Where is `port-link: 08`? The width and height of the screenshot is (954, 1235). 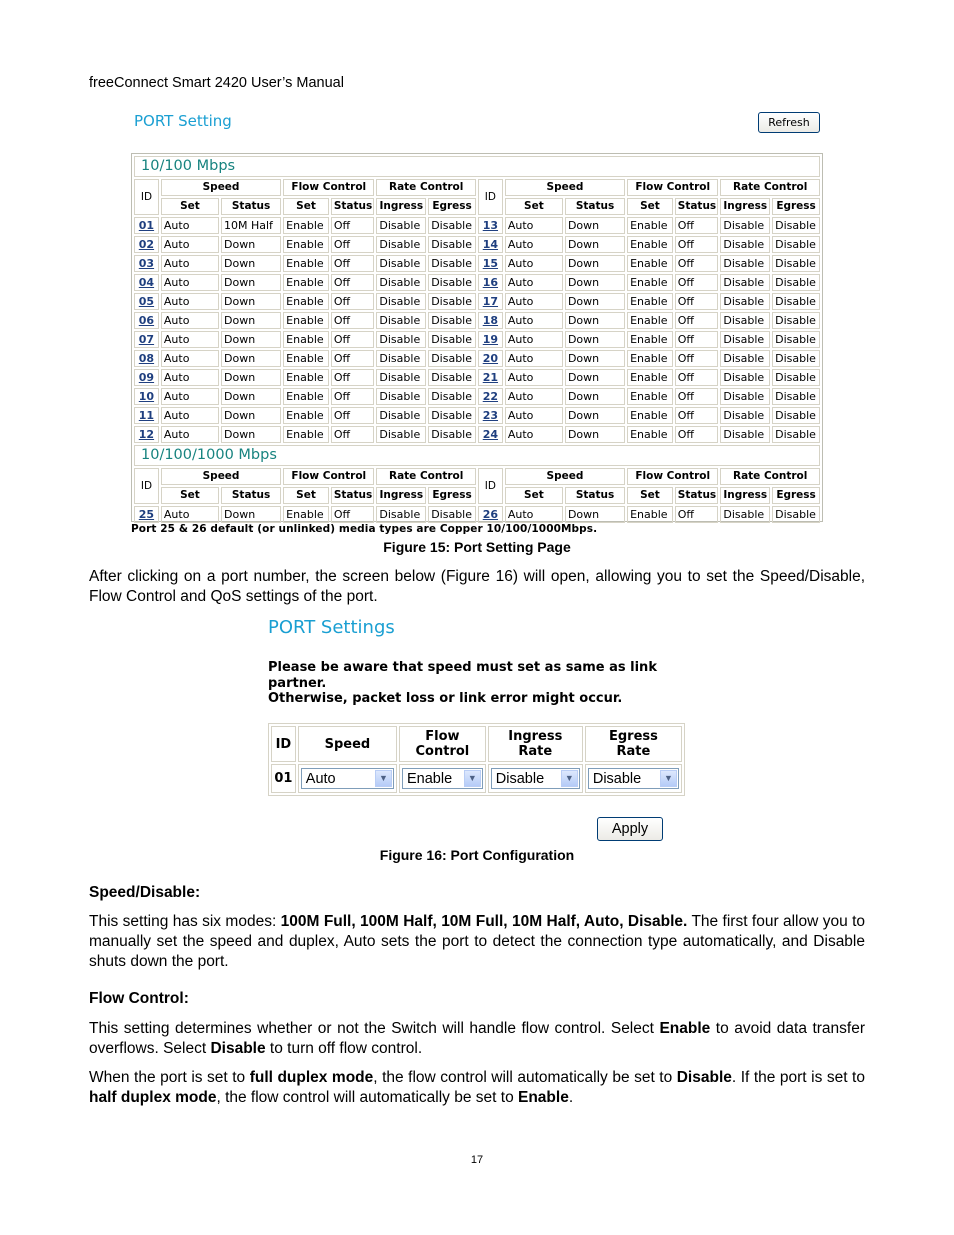
port-link: 08 is located at coordinates (146, 358).